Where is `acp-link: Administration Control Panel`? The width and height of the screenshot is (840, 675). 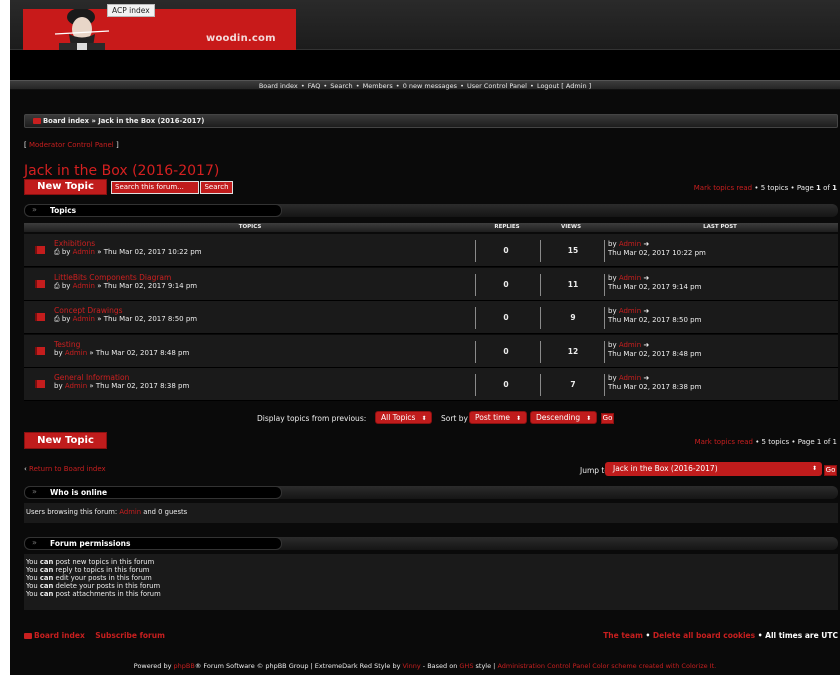
acp-link: Administration Control Panel is located at coordinates (543, 666).